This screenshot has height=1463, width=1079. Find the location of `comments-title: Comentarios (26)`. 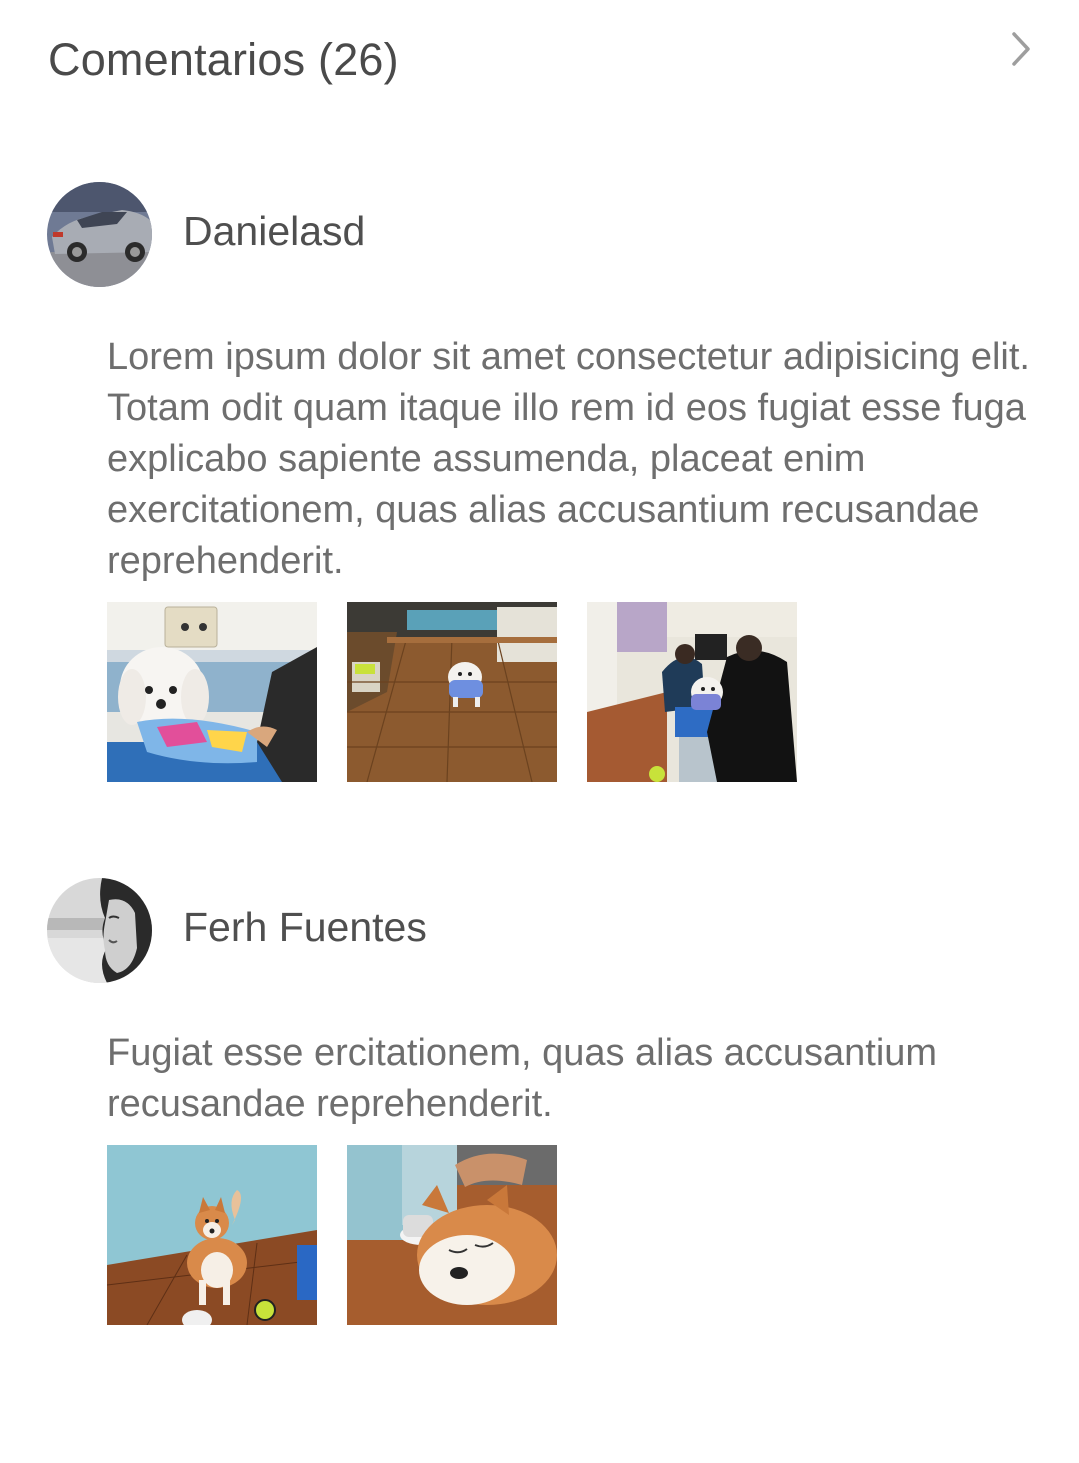

comments-title: Comentarios (26) is located at coordinates (223, 59).